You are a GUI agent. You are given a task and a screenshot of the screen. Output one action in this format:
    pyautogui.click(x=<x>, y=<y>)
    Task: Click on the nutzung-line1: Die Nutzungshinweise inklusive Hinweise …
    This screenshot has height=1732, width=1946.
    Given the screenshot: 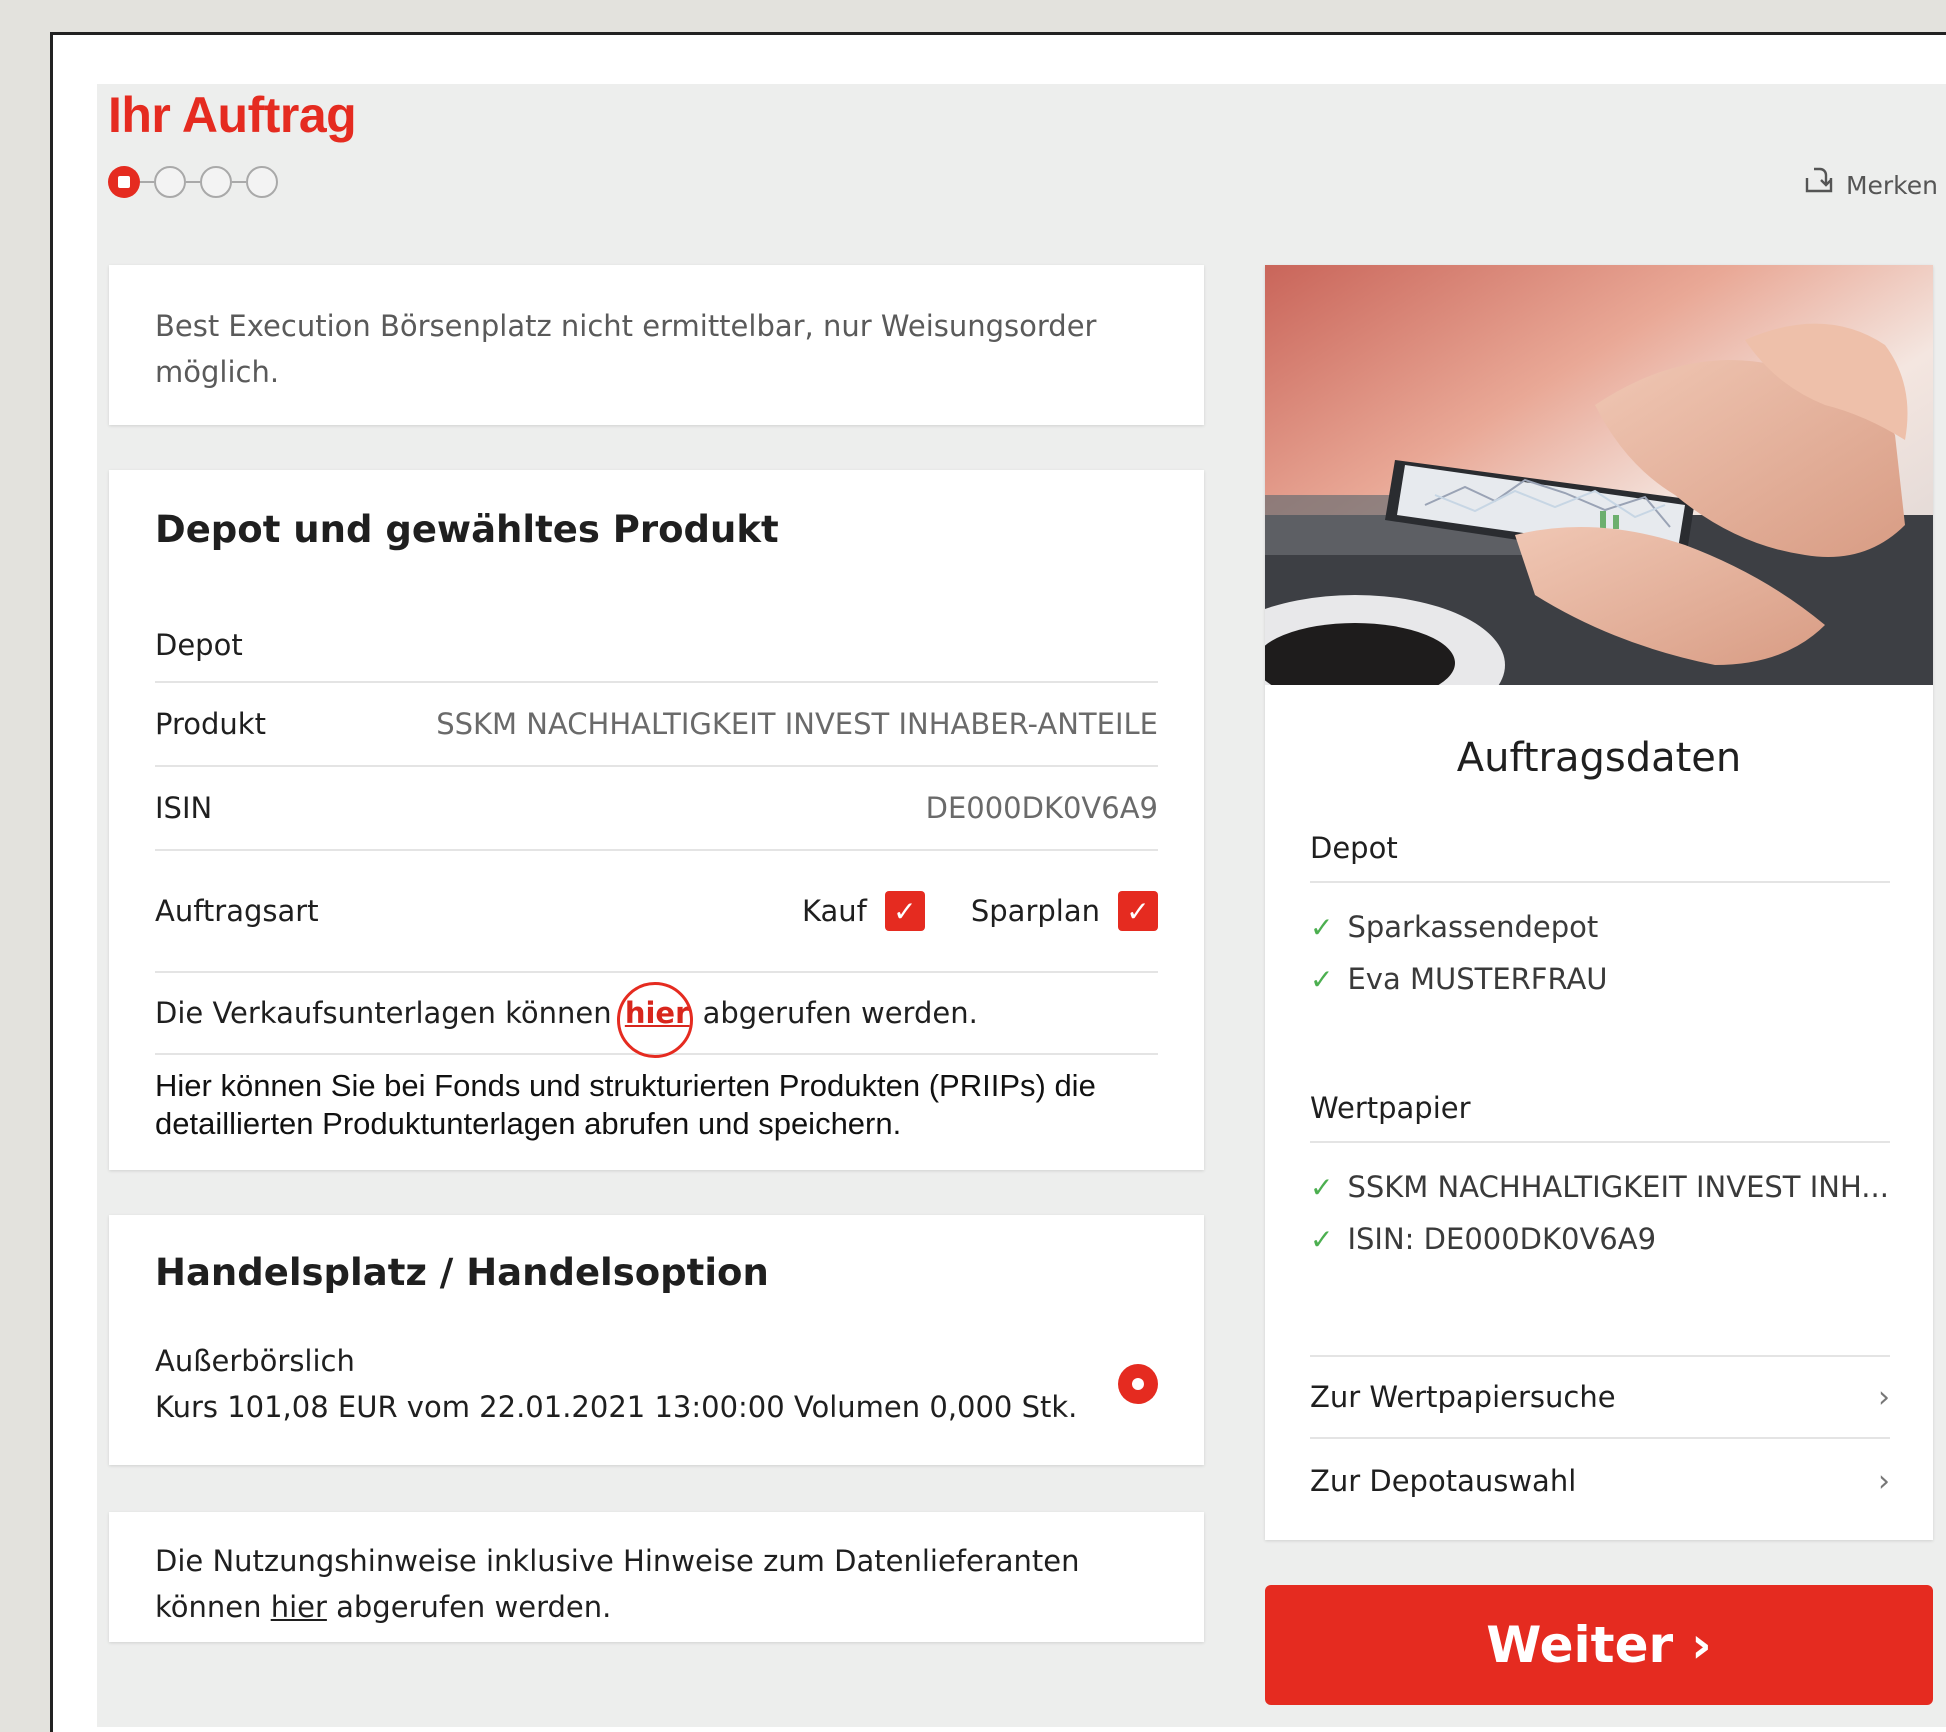 What is the action you would take?
    pyautogui.click(x=617, y=1561)
    